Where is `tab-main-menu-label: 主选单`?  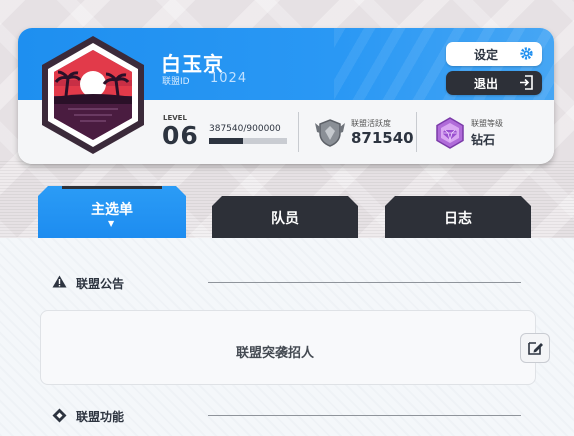
tab-main-menu-label: 主选单 is located at coordinates (112, 210).